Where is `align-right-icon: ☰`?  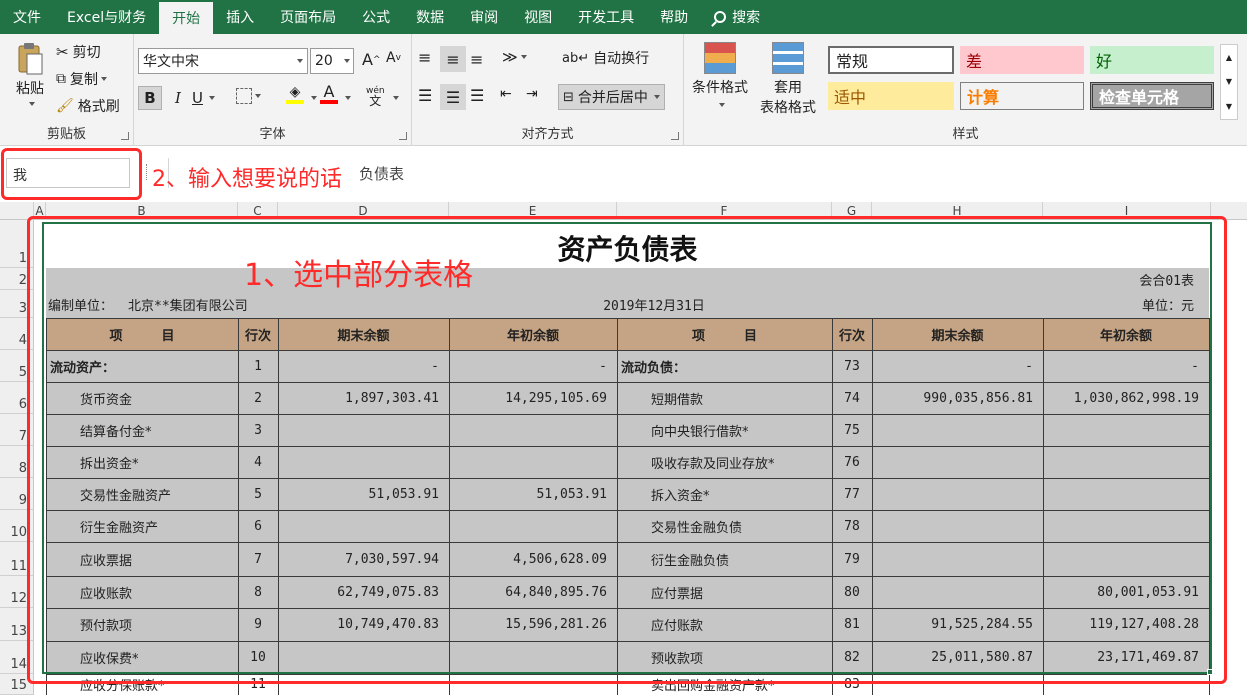 align-right-icon: ☰ is located at coordinates (477, 95).